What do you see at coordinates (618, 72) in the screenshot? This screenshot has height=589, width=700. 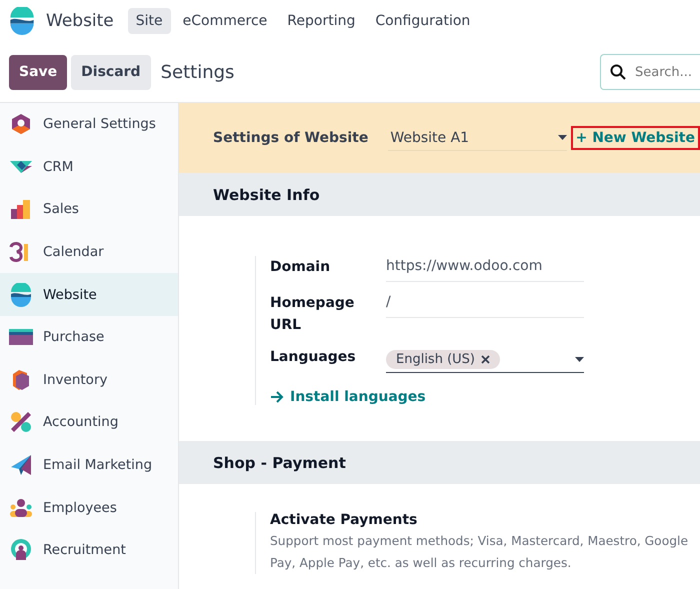 I see `search-icon` at bounding box center [618, 72].